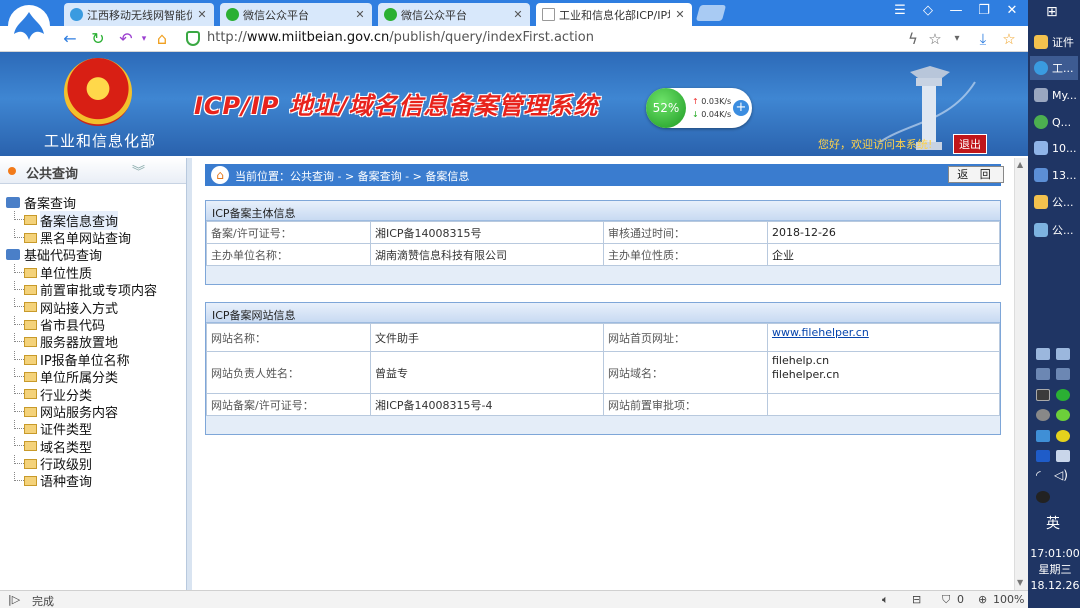 Image resolution: width=1080 pixels, height=608 pixels. I want to click on close-window-icon: ✕, so click(1012, 10).